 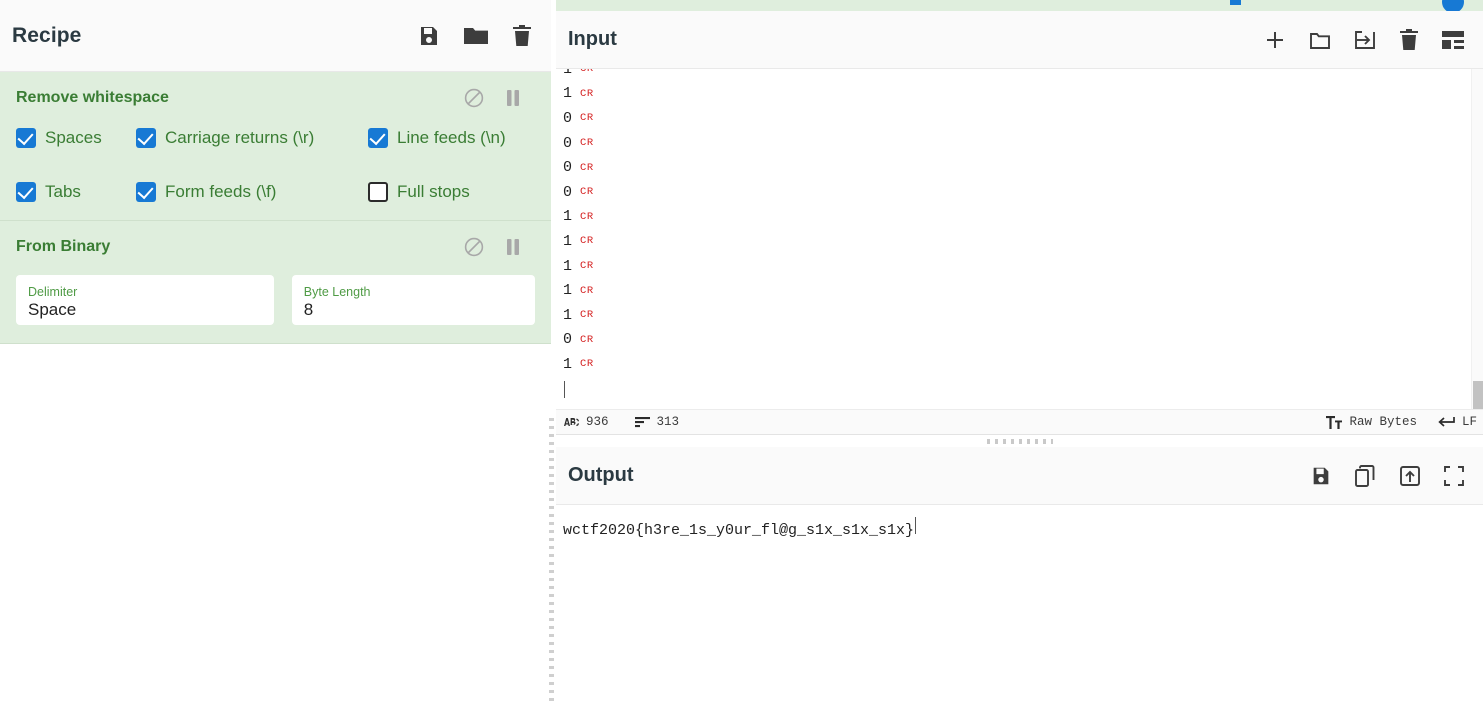 I want to click on checkbox-full-stops: Full stops, so click(x=419, y=192).